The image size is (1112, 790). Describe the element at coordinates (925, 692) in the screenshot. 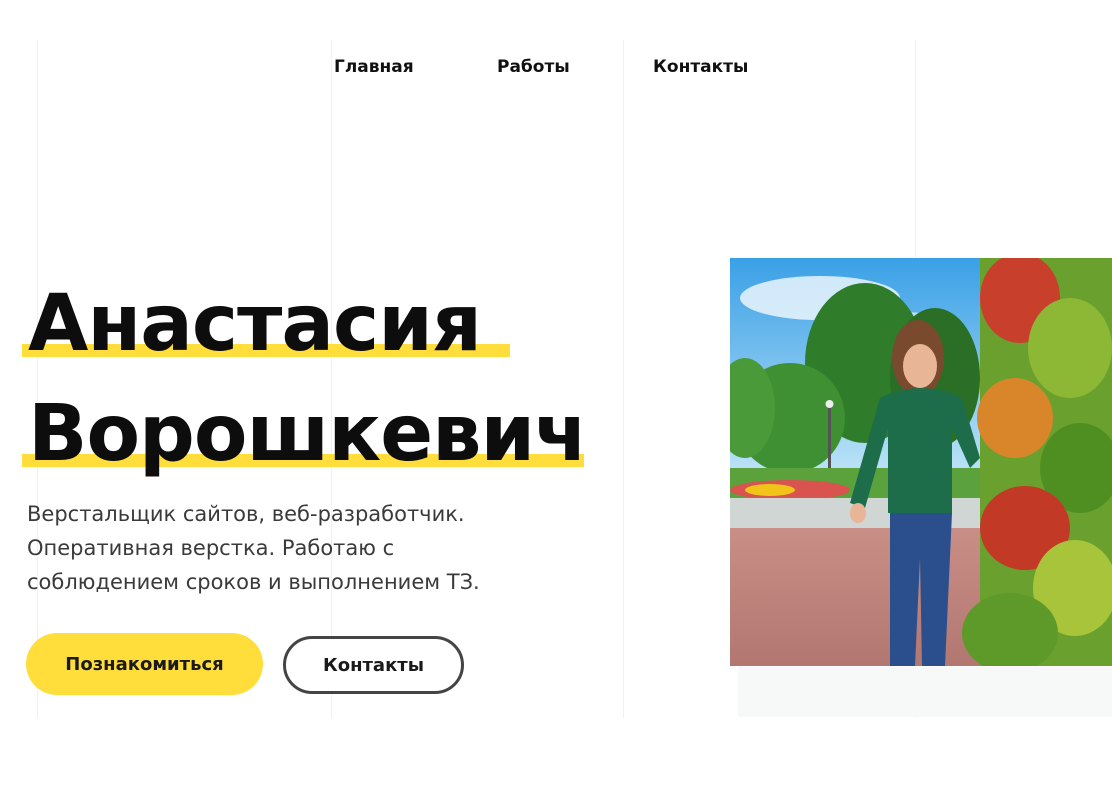

I see `photo-backdrop` at that location.